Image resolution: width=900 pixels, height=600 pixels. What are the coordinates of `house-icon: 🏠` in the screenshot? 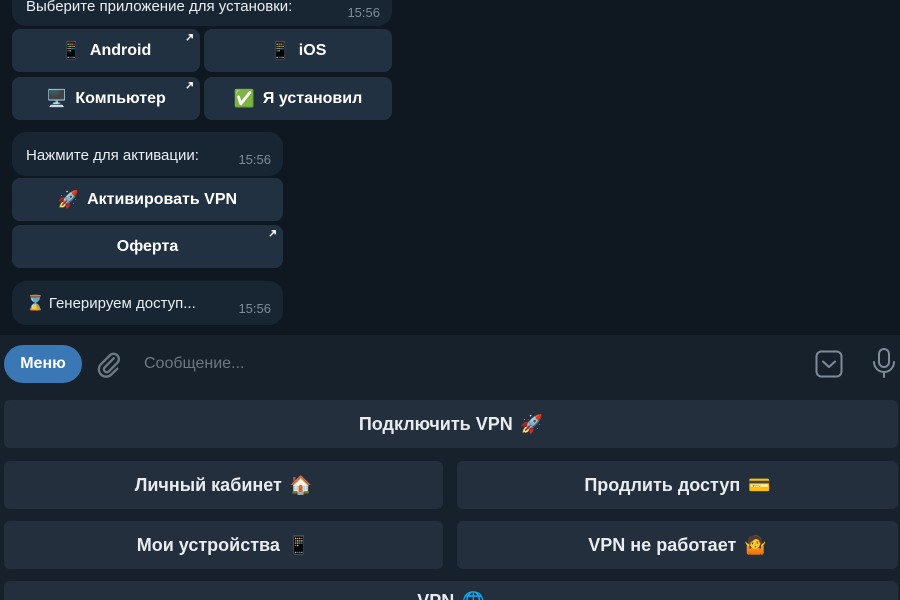 It's located at (301, 484).